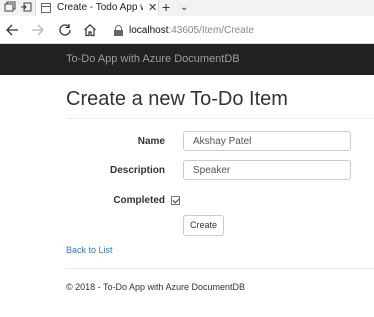 This screenshot has width=374, height=317. I want to click on name-input, so click(267, 141).